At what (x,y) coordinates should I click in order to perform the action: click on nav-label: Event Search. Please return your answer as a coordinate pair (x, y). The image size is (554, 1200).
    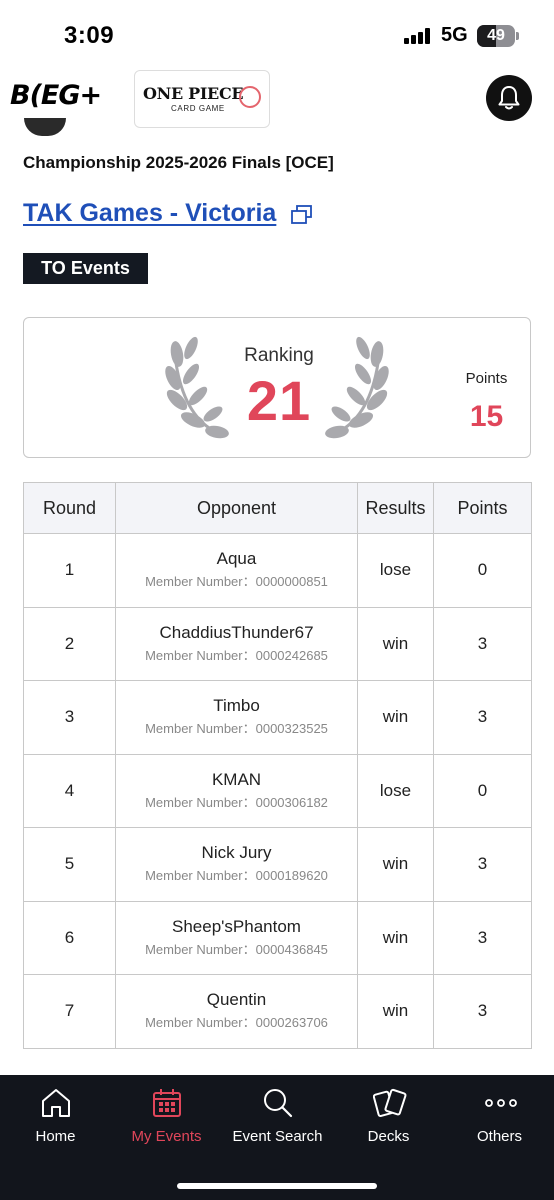
    Looking at the image, I should click on (277, 1136).